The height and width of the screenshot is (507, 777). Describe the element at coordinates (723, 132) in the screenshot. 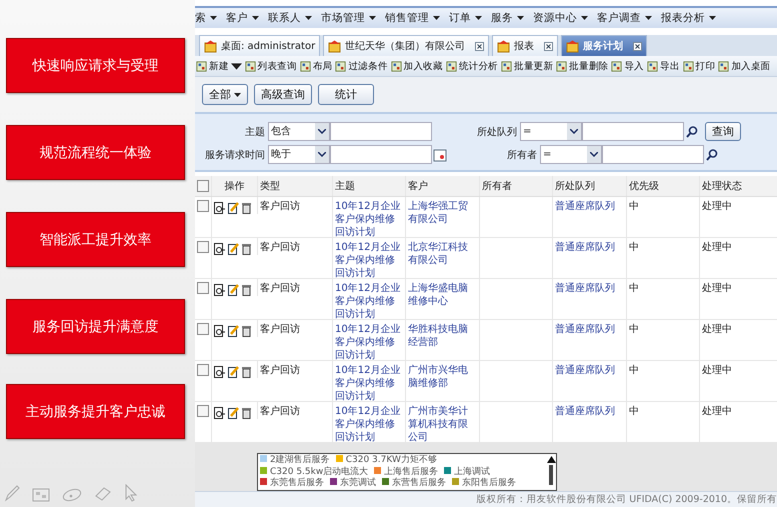

I see `query-button: 查询` at that location.